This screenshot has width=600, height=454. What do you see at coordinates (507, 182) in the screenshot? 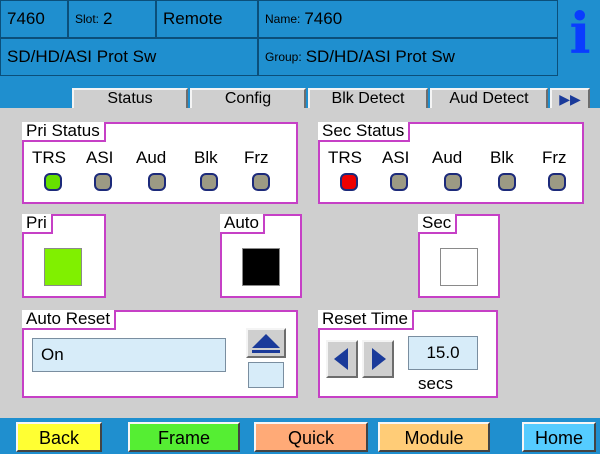
I see `sec-blk-led` at bounding box center [507, 182].